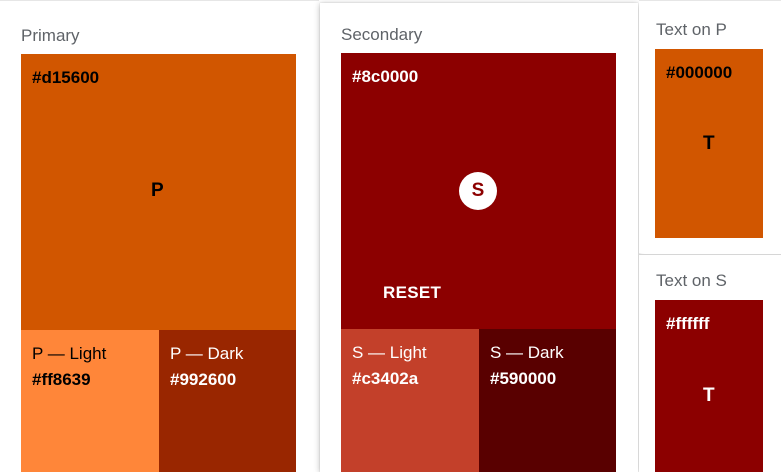 The image size is (781, 472). Describe the element at coordinates (382, 34) in the screenshot. I see `secondary-card-title: Secondary` at that location.